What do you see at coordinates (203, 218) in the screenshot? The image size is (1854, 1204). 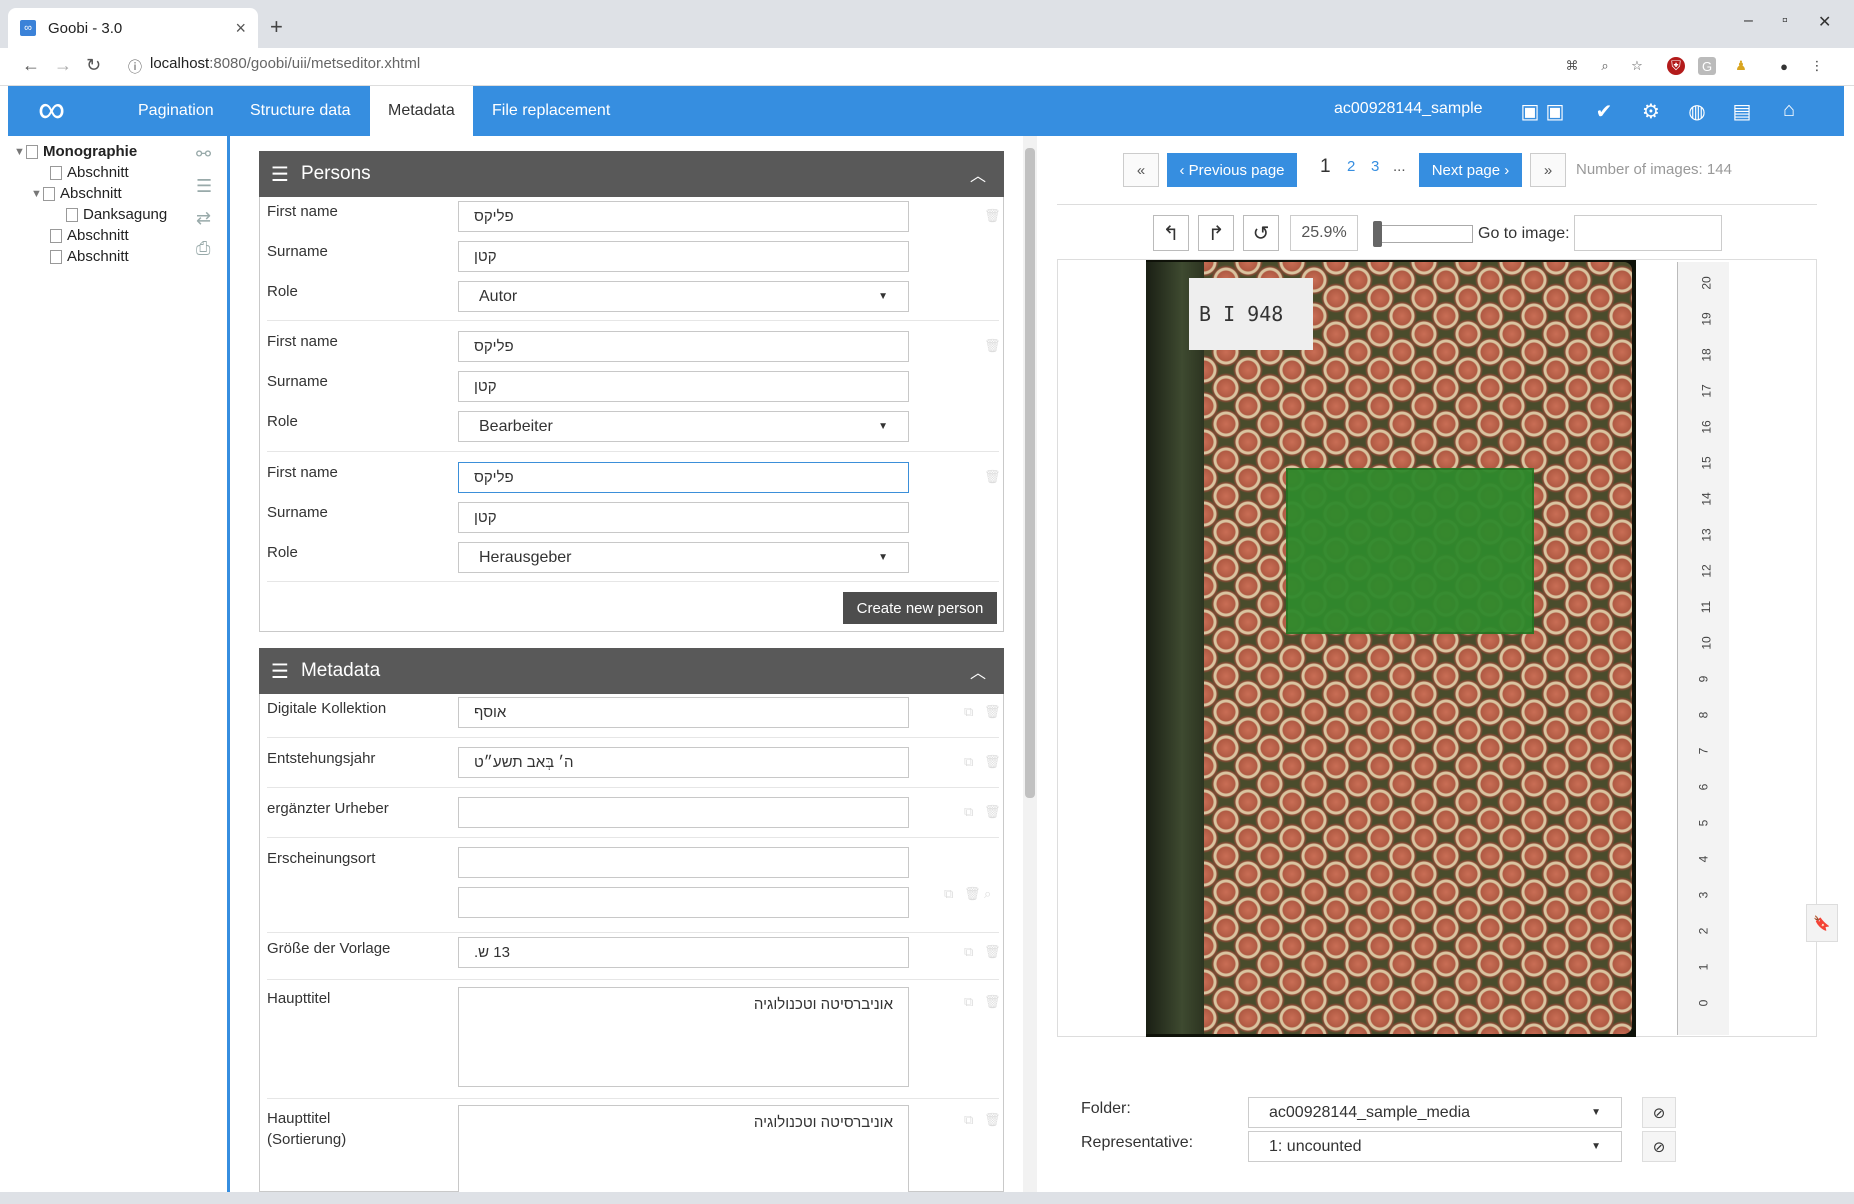 I see `move-arrows-icon: ⇄` at bounding box center [203, 218].